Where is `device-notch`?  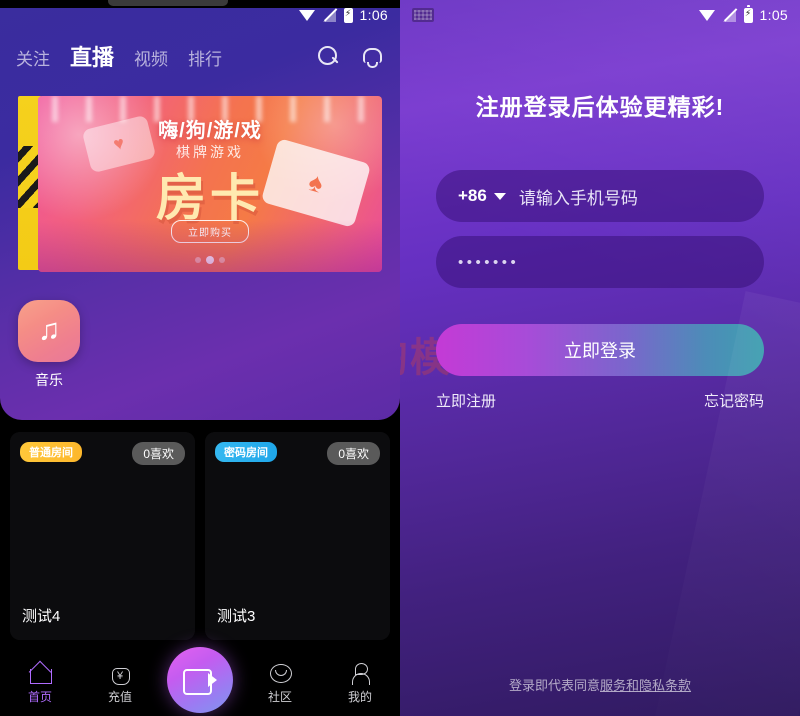 device-notch is located at coordinates (200, 4).